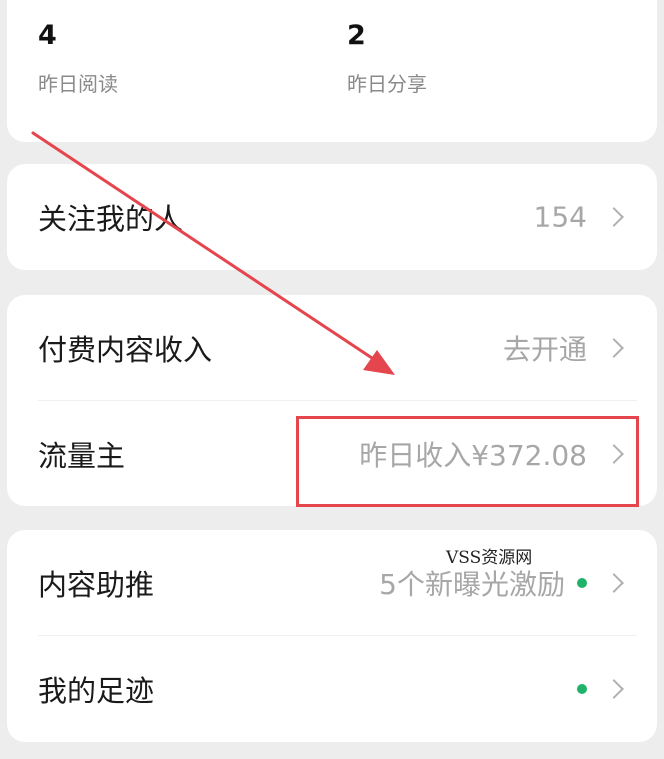  I want to click on watermark: VSS资源网, so click(489, 558).